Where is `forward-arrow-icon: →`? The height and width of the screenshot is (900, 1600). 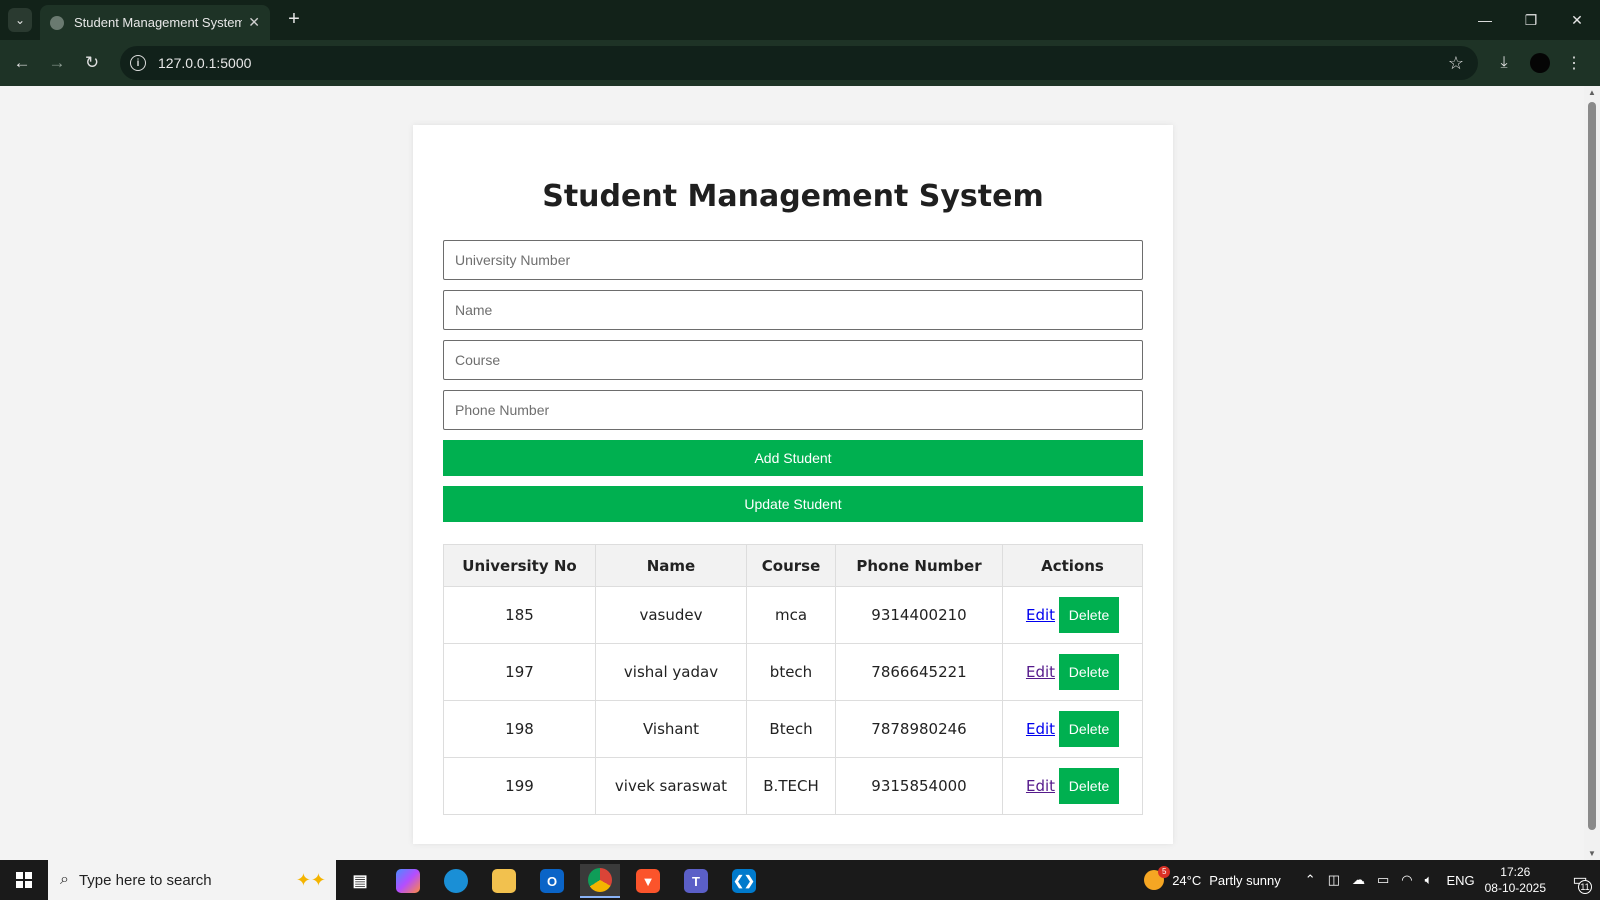
forward-arrow-icon: → is located at coordinates (57, 63).